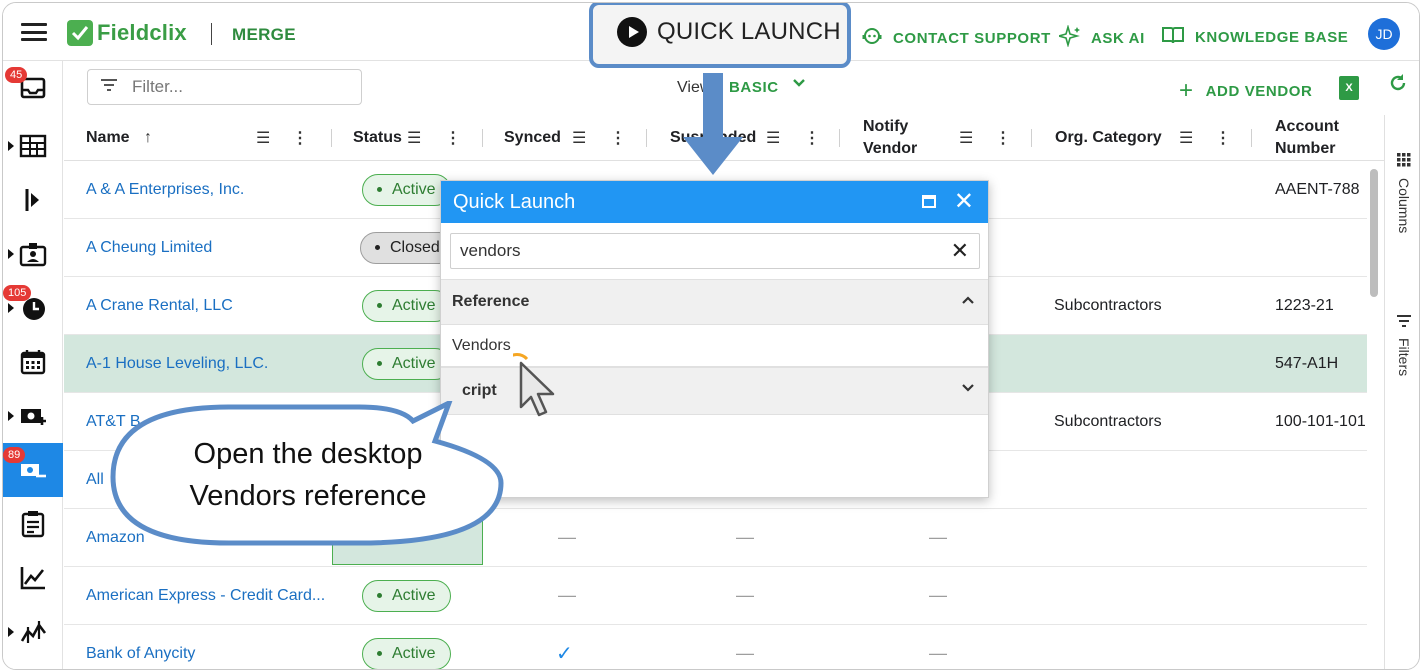 The width and height of the screenshot is (1422, 672). Describe the element at coordinates (713, 156) in the screenshot. I see `annotation-arrow-head` at that location.